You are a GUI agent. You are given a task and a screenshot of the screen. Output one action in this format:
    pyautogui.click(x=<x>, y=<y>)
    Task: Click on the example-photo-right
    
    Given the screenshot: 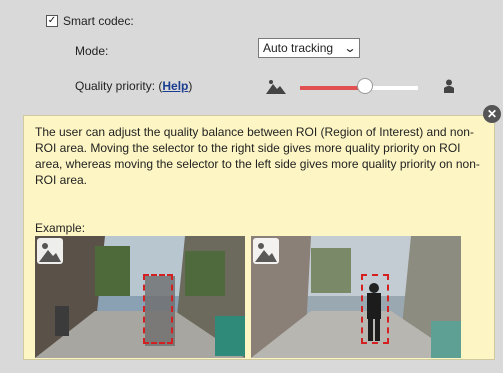 What is the action you would take?
    pyautogui.click(x=356, y=297)
    